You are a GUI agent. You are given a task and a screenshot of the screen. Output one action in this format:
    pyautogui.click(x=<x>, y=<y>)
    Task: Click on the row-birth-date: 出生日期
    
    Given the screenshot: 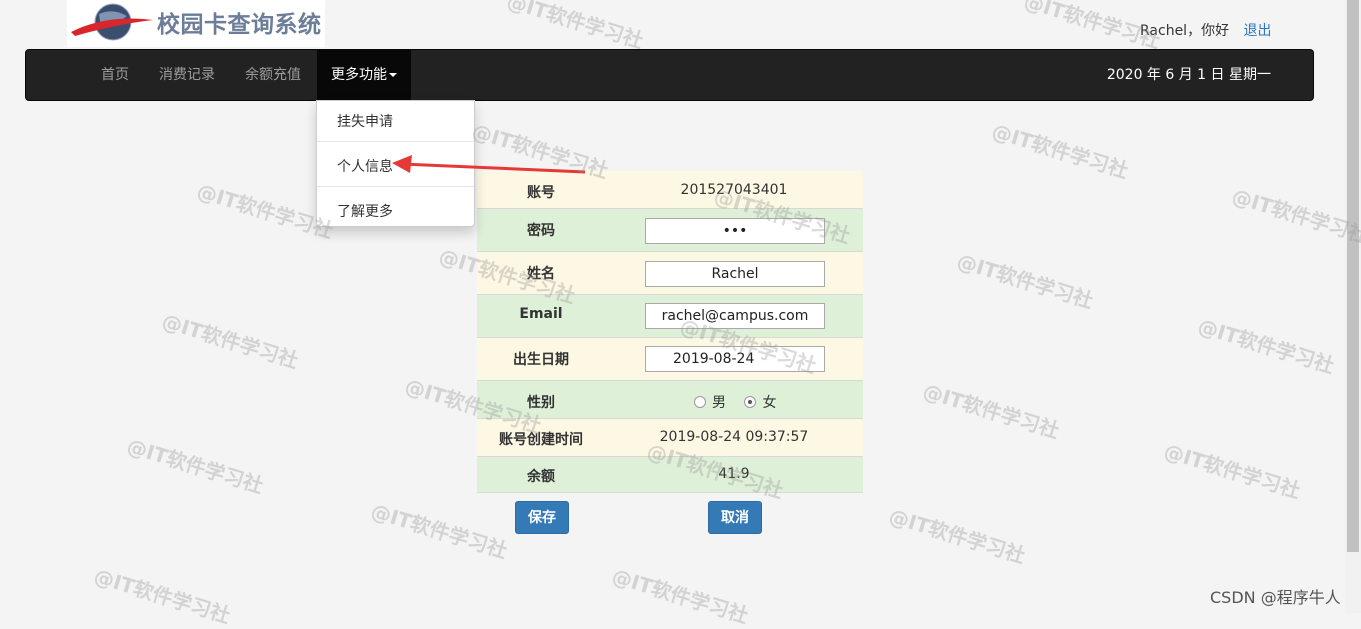 What is the action you would take?
    pyautogui.click(x=670, y=359)
    